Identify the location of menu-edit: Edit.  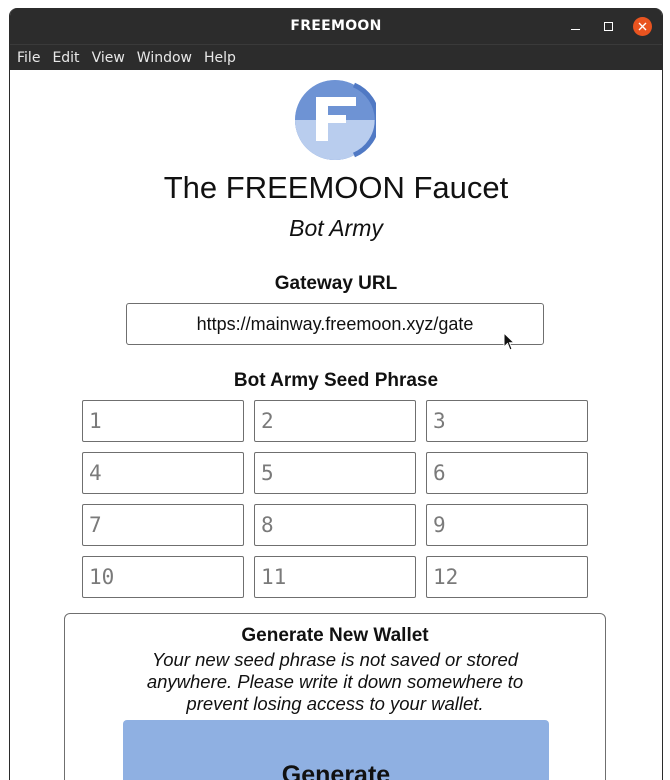
(65, 58).